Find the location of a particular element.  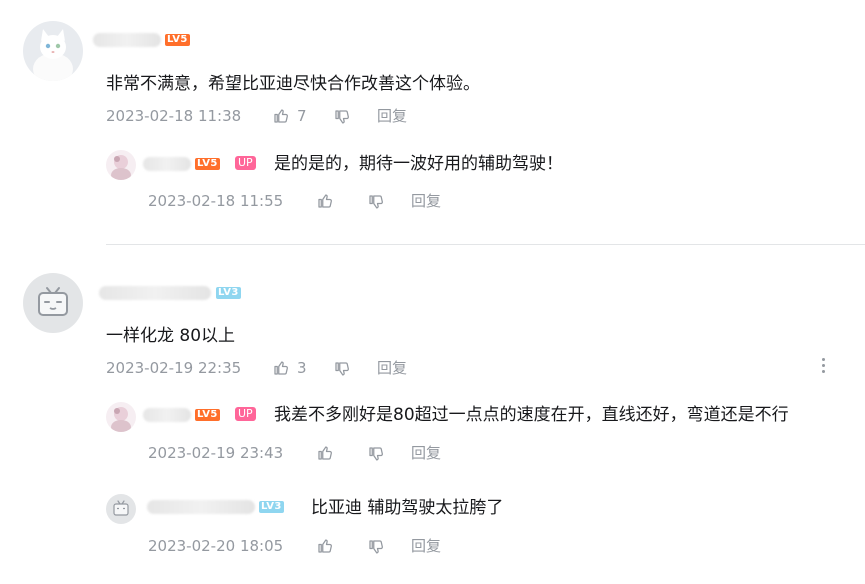

reply-text: 我差不多刚好是80超过一点点的速度在开，直线还好，弯道还是不行 is located at coordinates (531, 415).